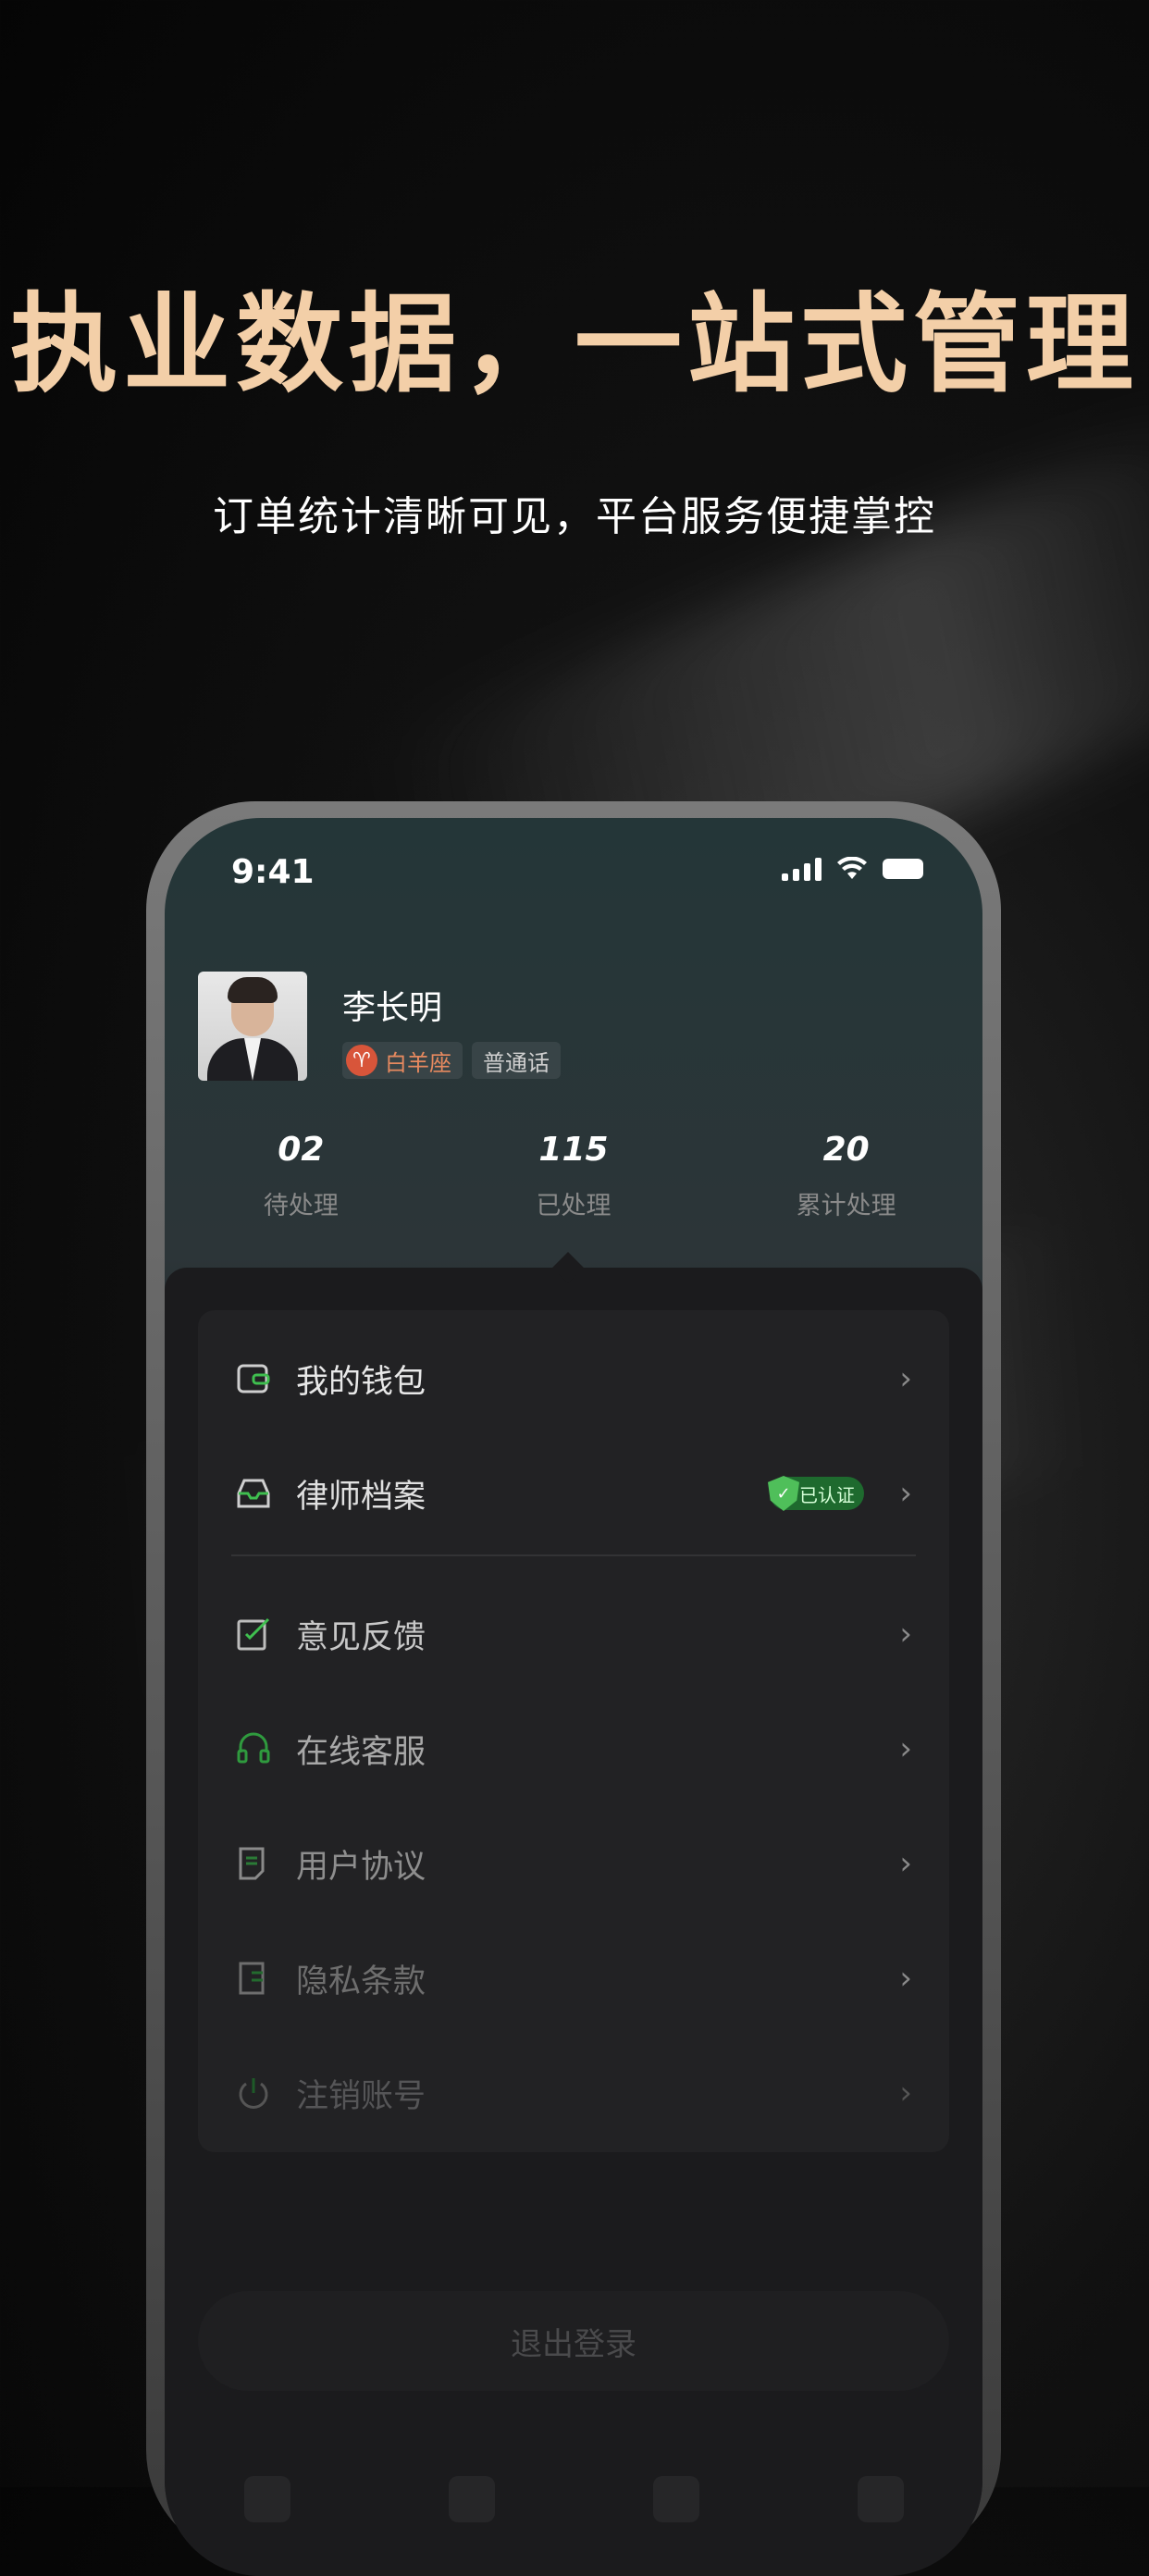 This screenshot has height=2576, width=1149. Describe the element at coordinates (361, 1637) in the screenshot. I see `menu-label: 意见反馈` at that location.